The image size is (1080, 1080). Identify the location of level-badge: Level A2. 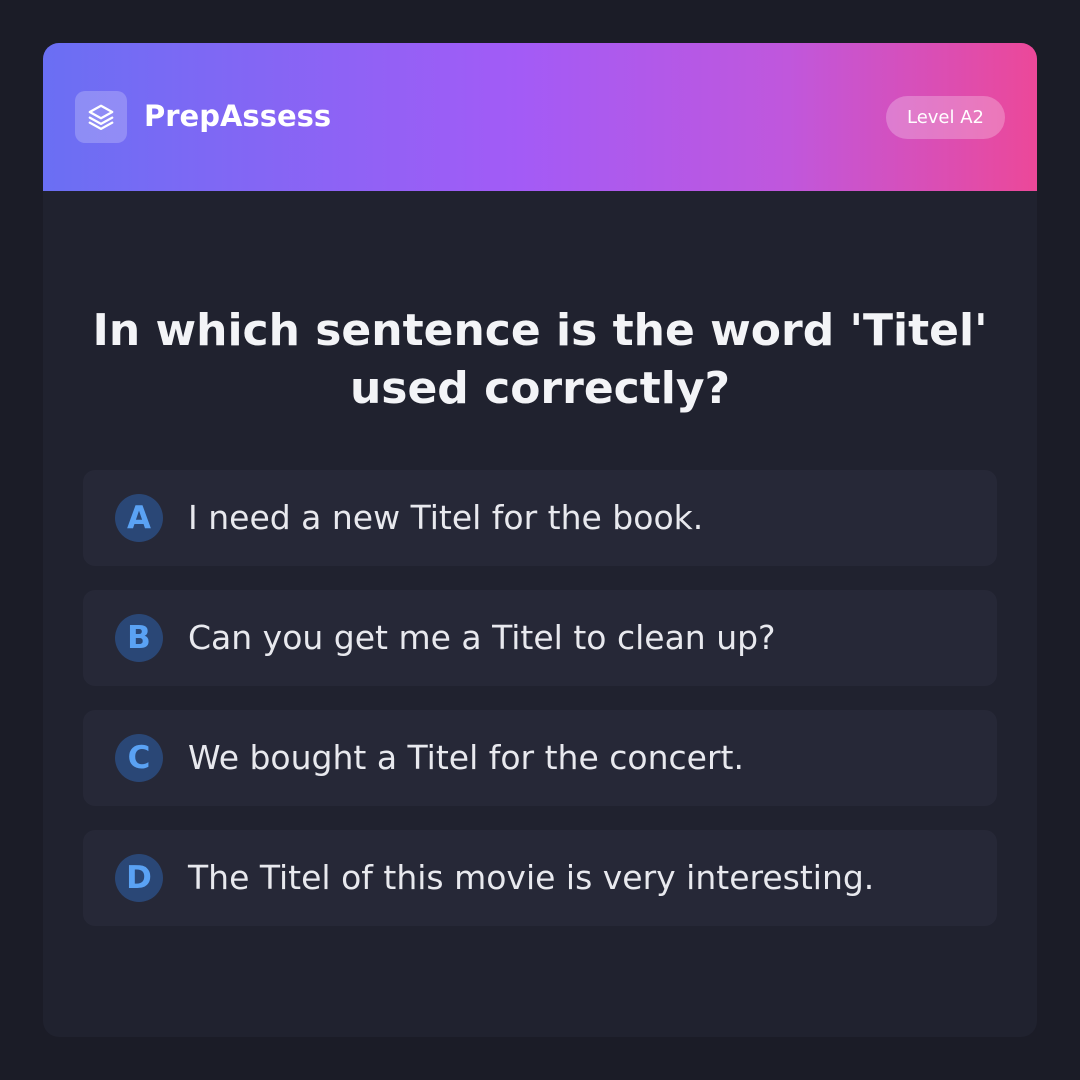
(945, 117).